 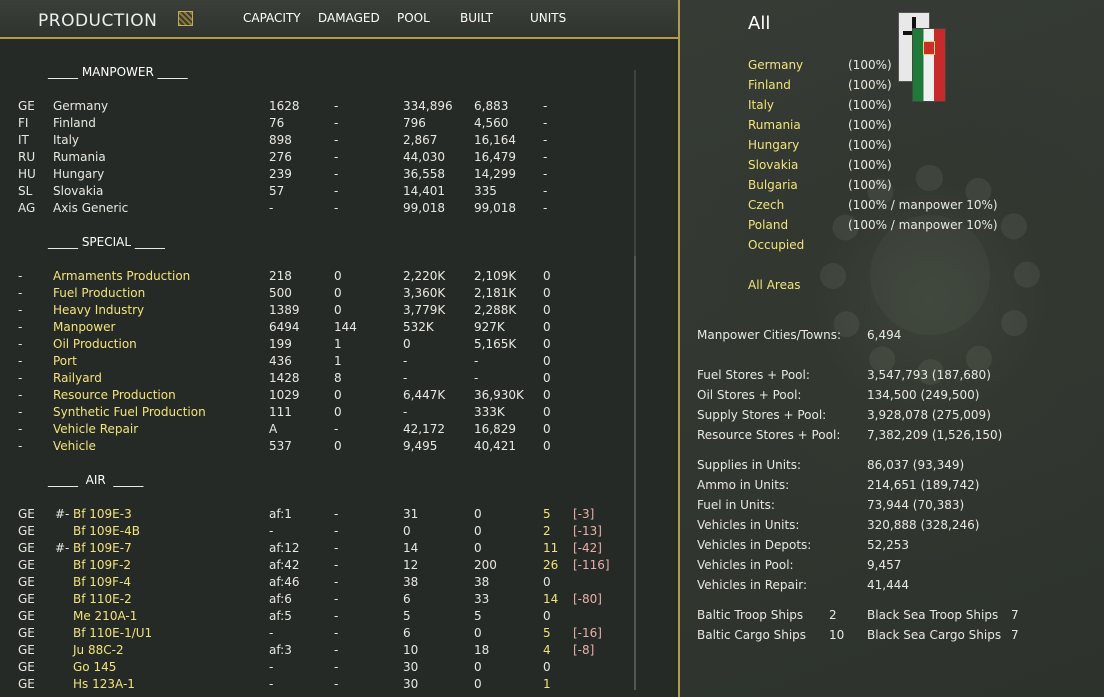 What do you see at coordinates (78, 191) in the screenshot?
I see `row-name: Slovakia` at bounding box center [78, 191].